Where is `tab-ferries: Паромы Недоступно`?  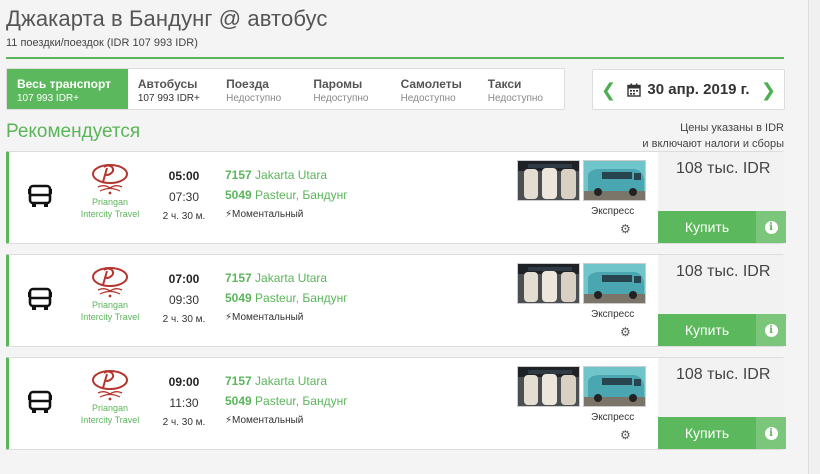 tab-ferries: Паромы Недоступно is located at coordinates (345, 89).